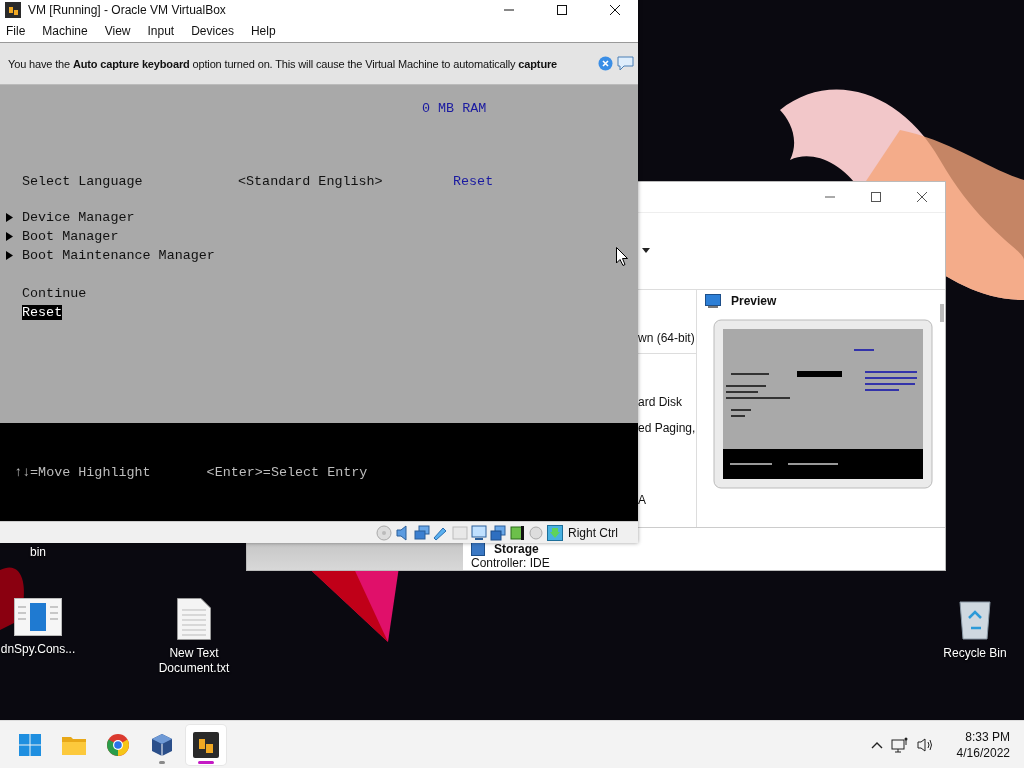  I want to click on taskbar-button, so click(206, 744).